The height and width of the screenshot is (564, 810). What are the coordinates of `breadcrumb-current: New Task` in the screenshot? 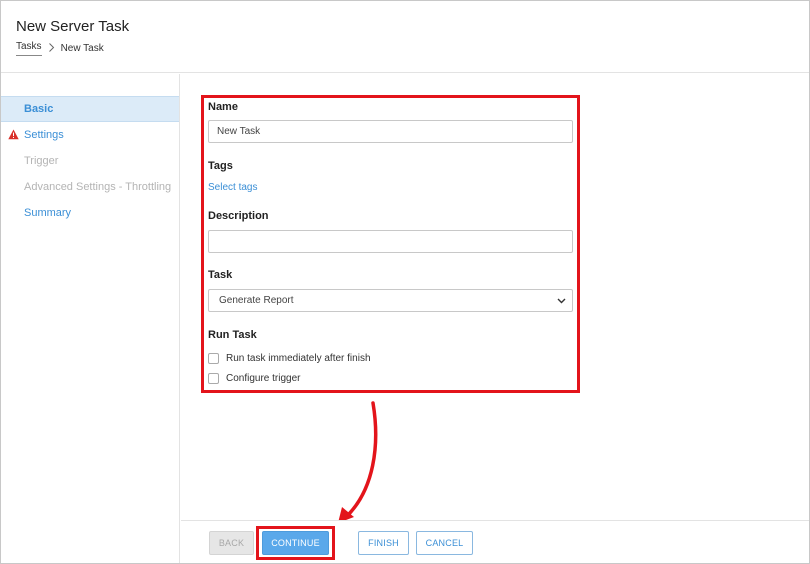 It's located at (82, 48).